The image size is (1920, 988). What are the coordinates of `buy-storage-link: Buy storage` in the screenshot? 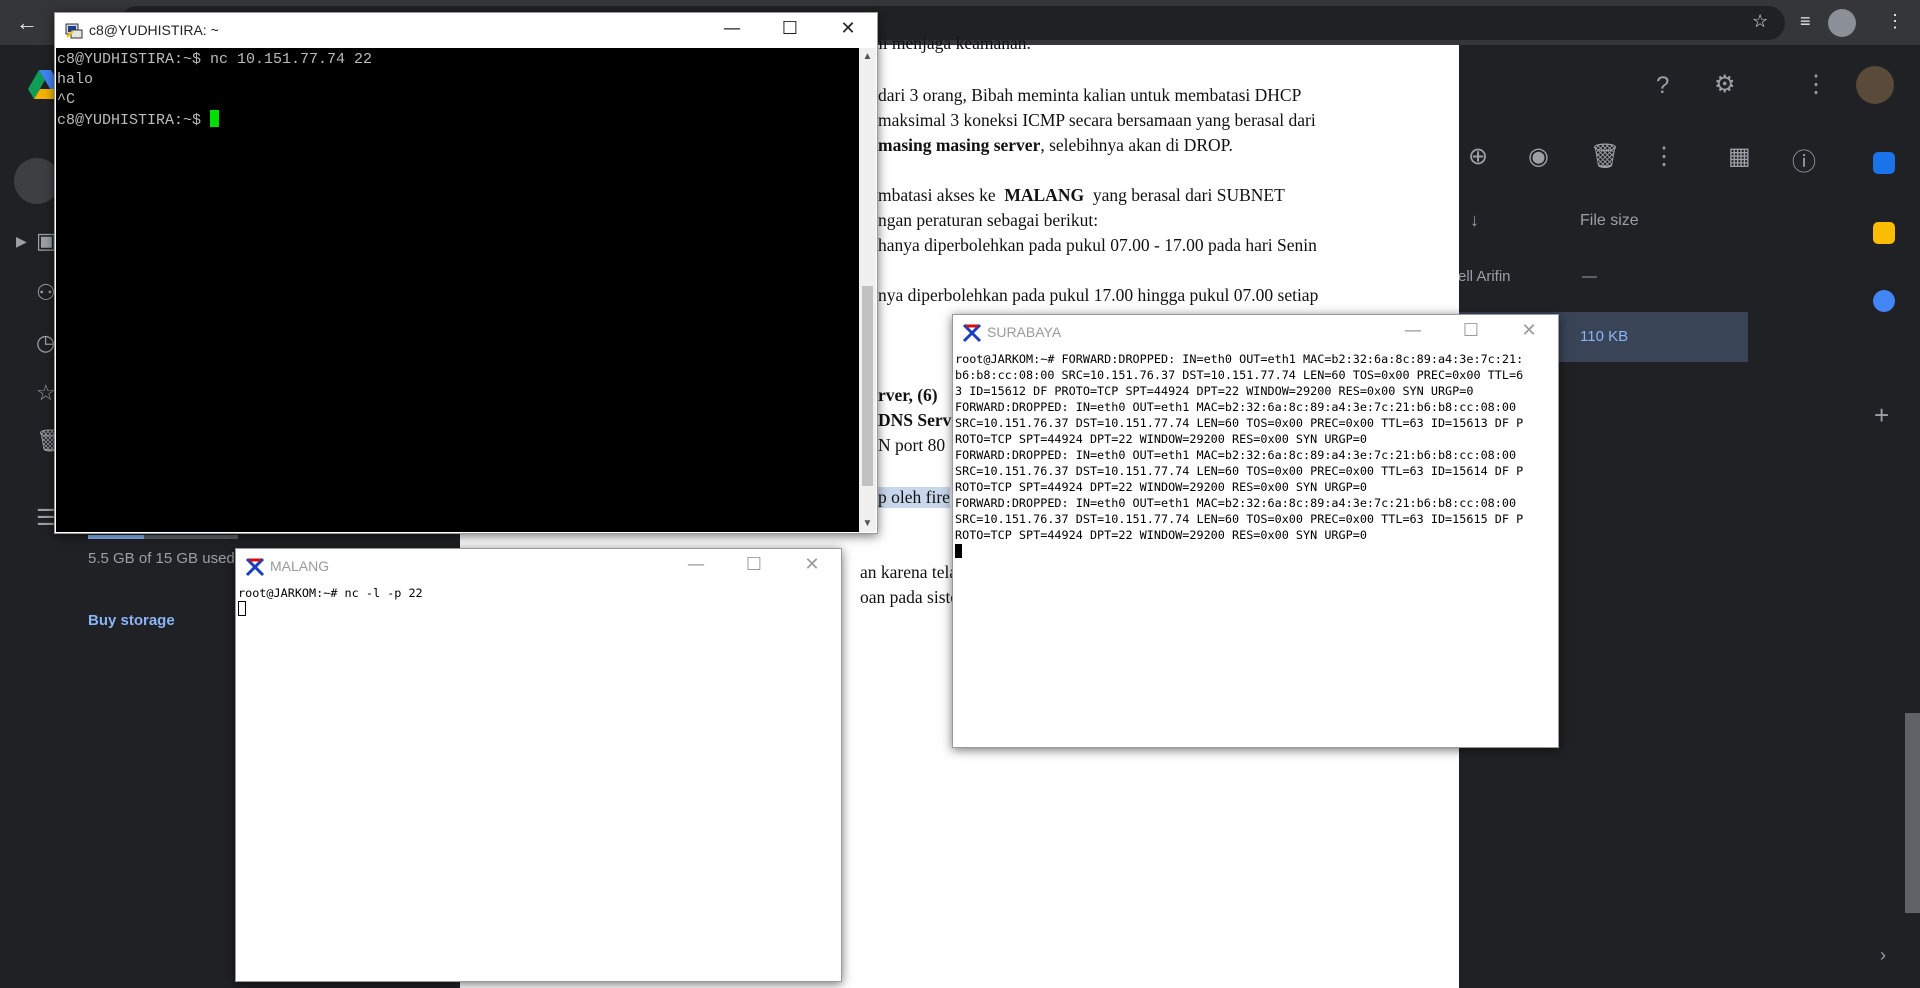 It's located at (131, 620).